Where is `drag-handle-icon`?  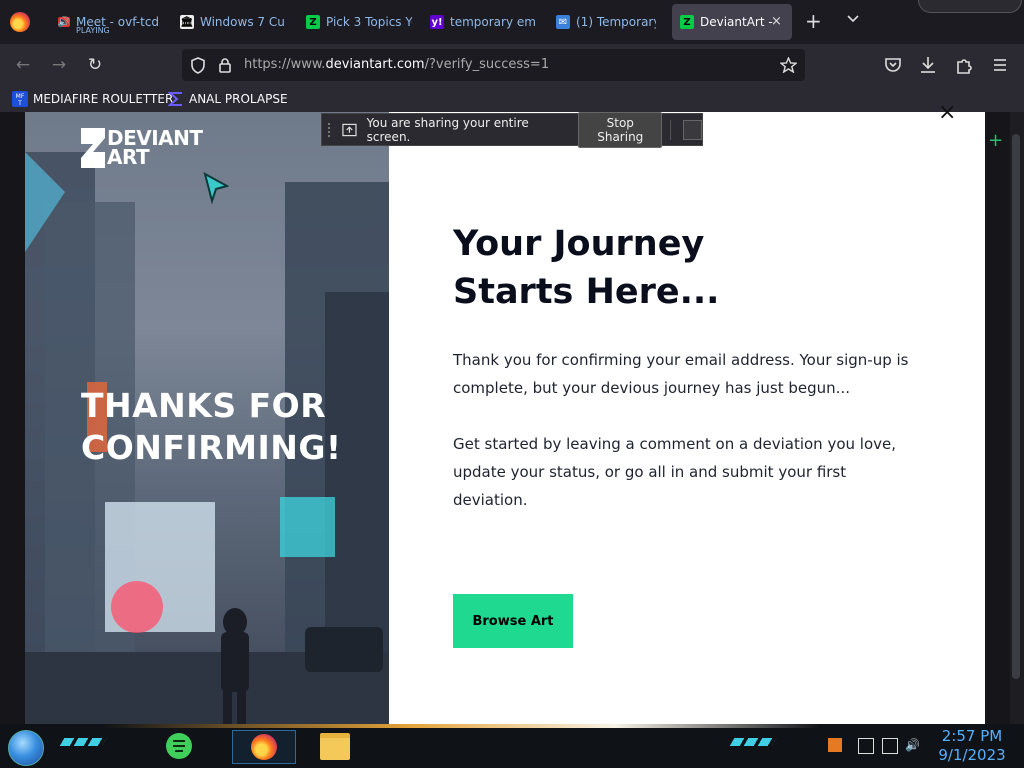
drag-handle-icon is located at coordinates (331, 129).